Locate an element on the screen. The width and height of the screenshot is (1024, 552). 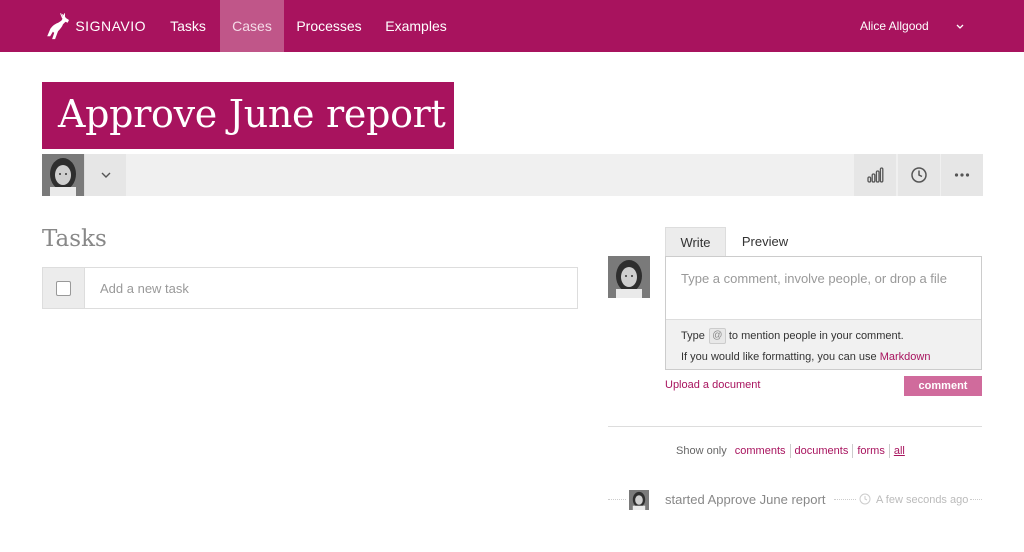
nav-processes: Processes is located at coordinates (329, 26).